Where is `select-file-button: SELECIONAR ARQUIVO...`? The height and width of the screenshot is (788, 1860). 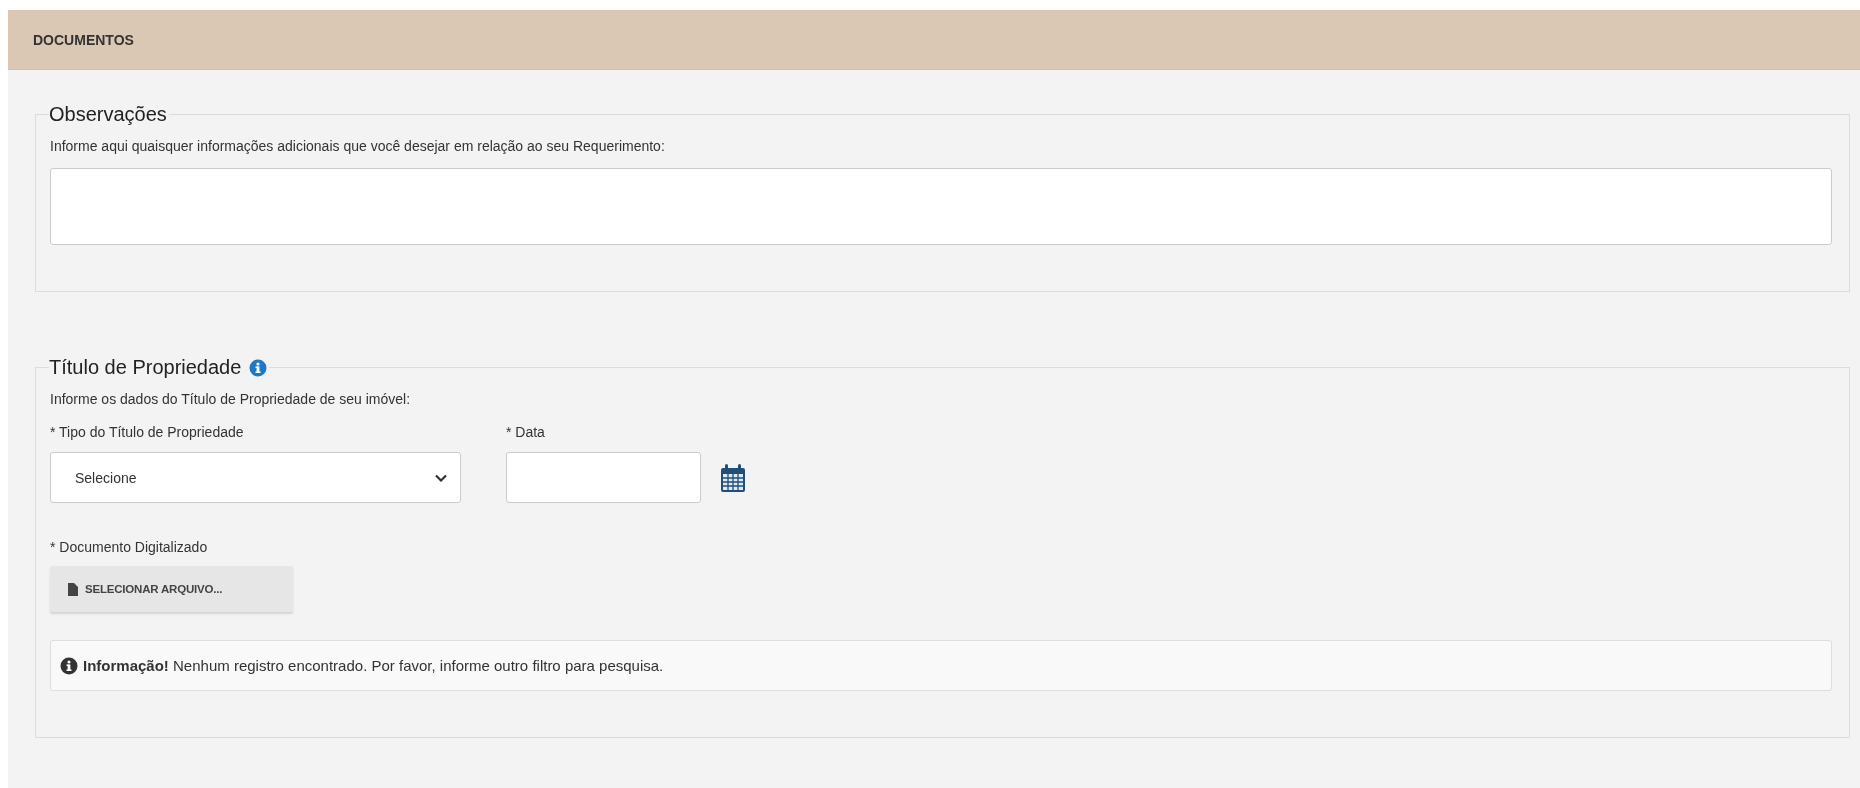 select-file-button: SELECIONAR ARQUIVO... is located at coordinates (171, 589).